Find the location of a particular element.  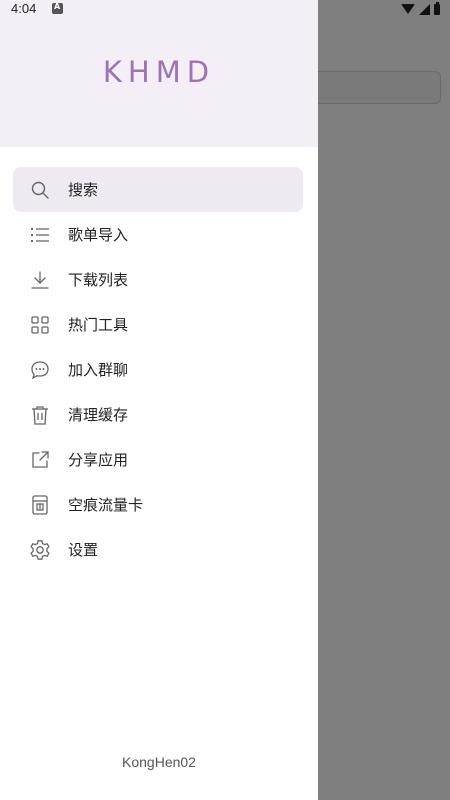

battery-icon is located at coordinates (437, 8).